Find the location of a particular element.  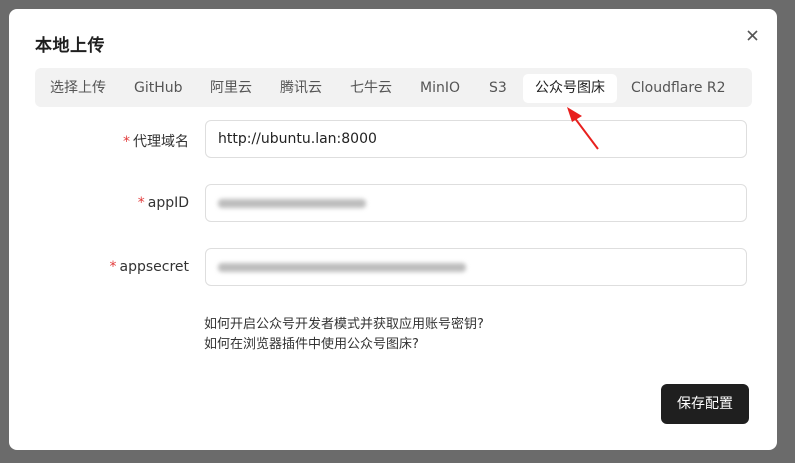

tab-s3: S3 is located at coordinates (498, 88).